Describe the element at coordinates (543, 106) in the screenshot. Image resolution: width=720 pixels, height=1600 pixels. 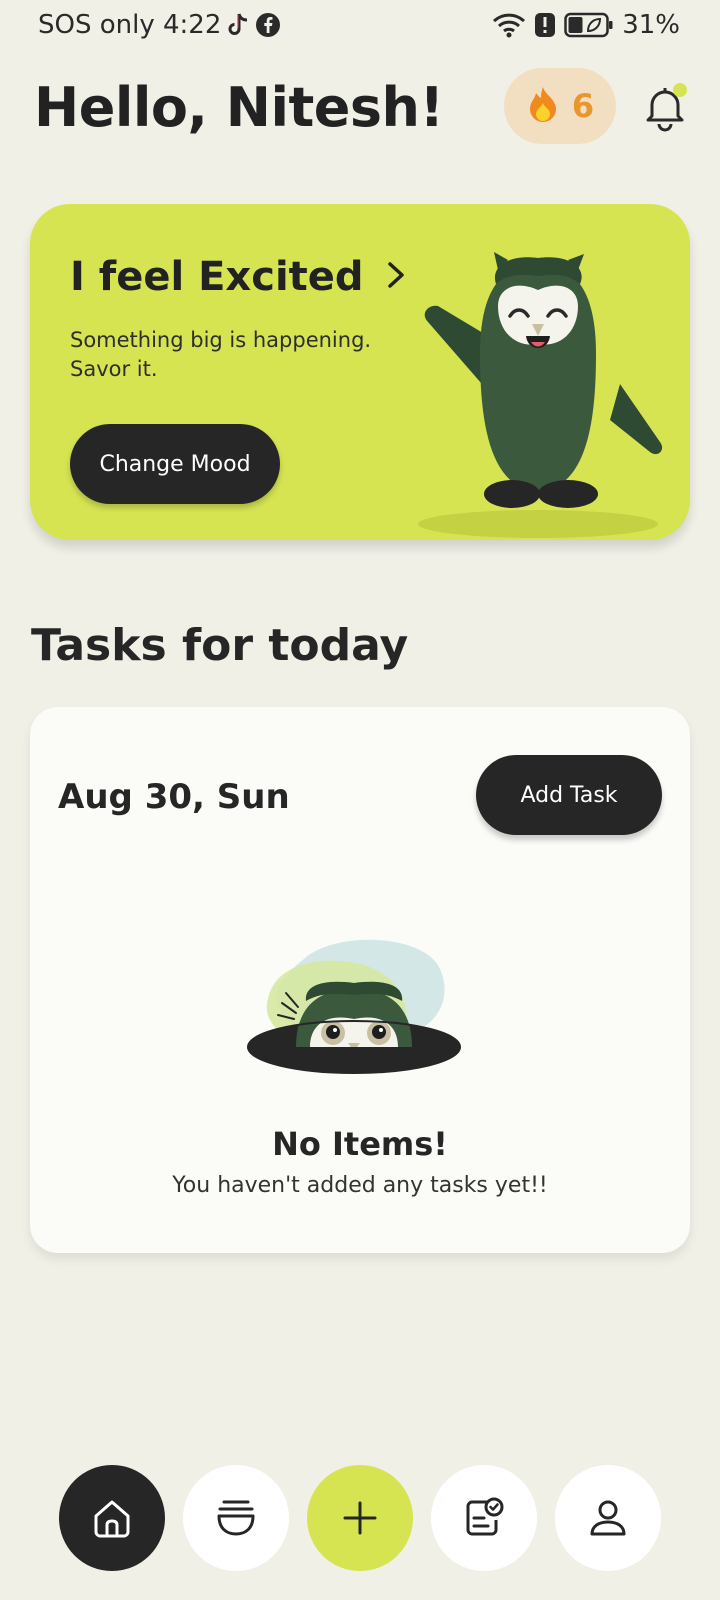
I see `fire-icon` at that location.